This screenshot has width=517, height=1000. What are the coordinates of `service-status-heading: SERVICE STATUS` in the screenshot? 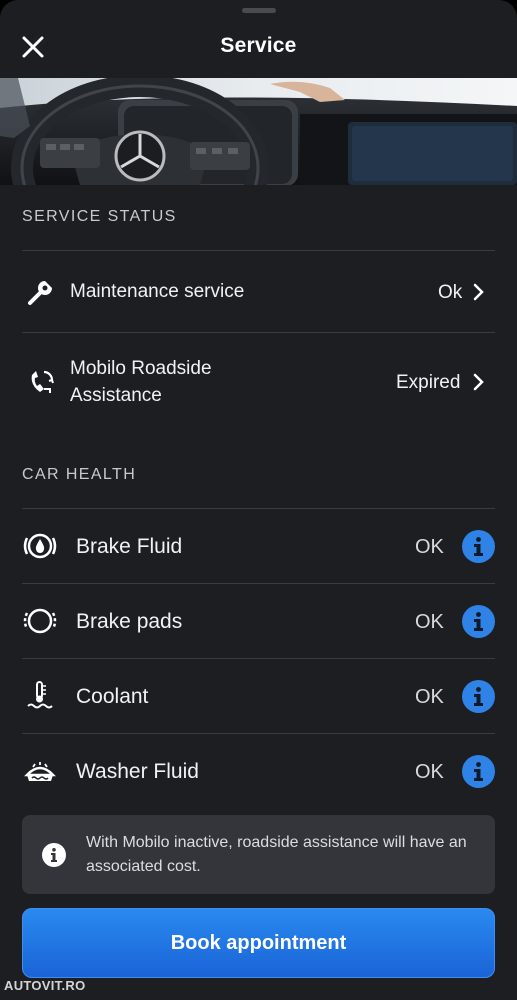 It's located at (99, 216).